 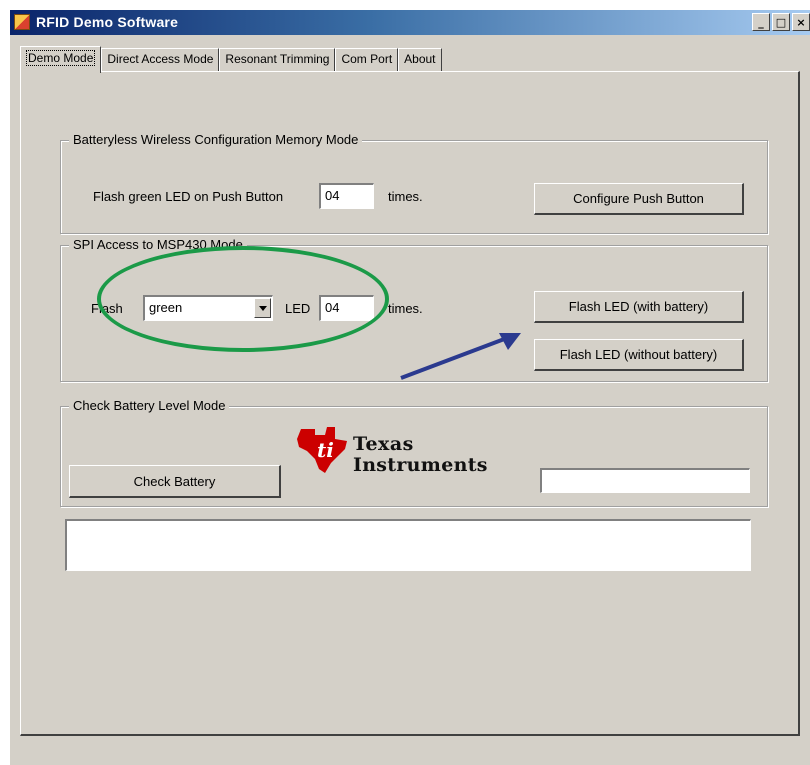 I want to click on caption-buttons: _ □ ×, so click(x=781, y=22).